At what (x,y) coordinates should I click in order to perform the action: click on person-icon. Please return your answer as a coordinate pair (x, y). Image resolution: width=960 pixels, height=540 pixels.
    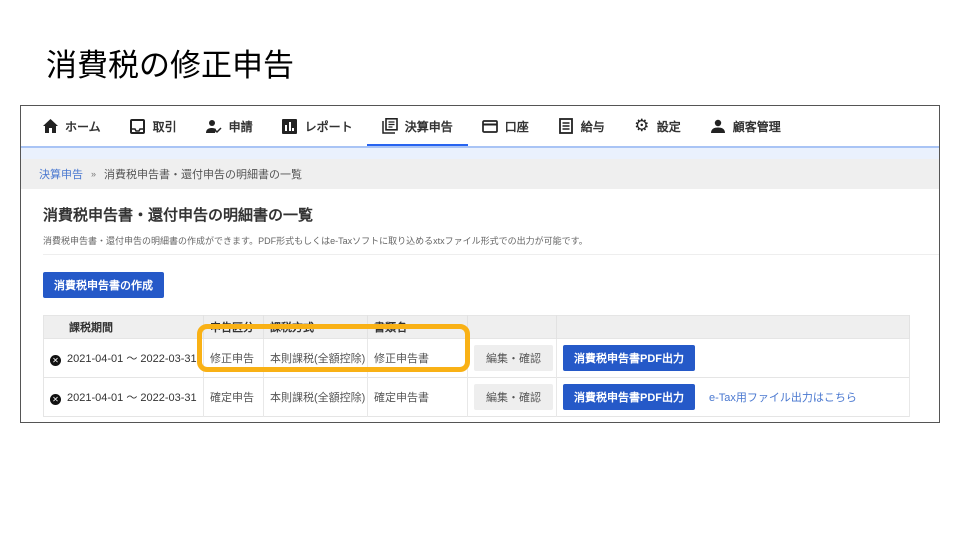
    Looking at the image, I should click on (718, 126).